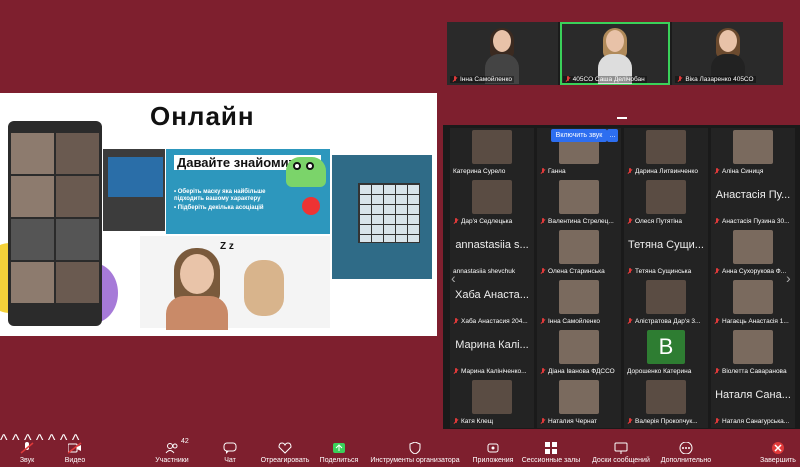 The height and width of the screenshot is (467, 800). I want to click on speaker-name: Інна Самойленко, so click(486, 79).